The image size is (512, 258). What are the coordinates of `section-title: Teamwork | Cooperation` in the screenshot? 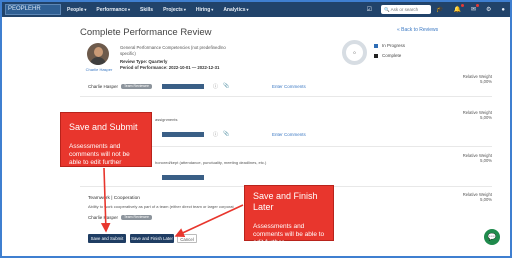 It's located at (114, 198).